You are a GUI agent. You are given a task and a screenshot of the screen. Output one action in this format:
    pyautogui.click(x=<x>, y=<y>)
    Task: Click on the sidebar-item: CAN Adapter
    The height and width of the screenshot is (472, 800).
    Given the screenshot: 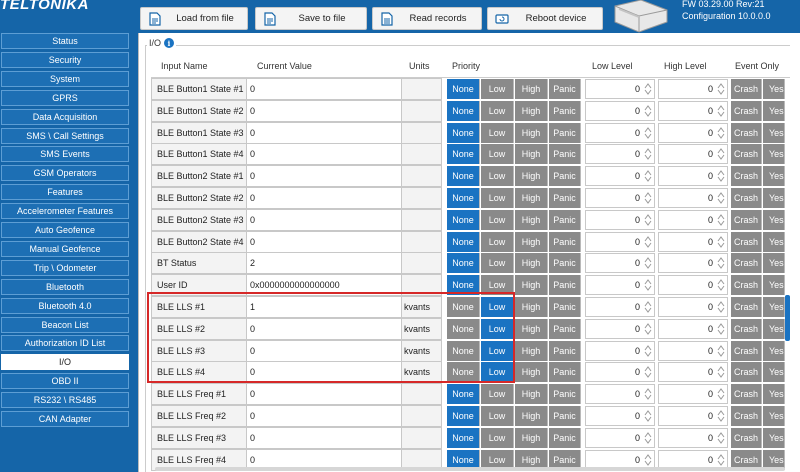 What is the action you would take?
    pyautogui.click(x=65, y=419)
    